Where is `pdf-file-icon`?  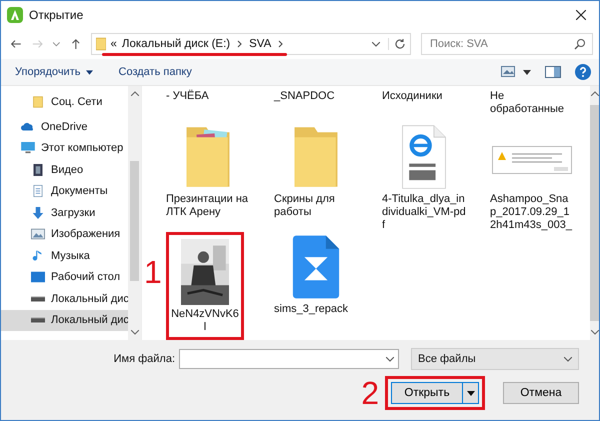
pdf-file-icon is located at coordinates (424, 157).